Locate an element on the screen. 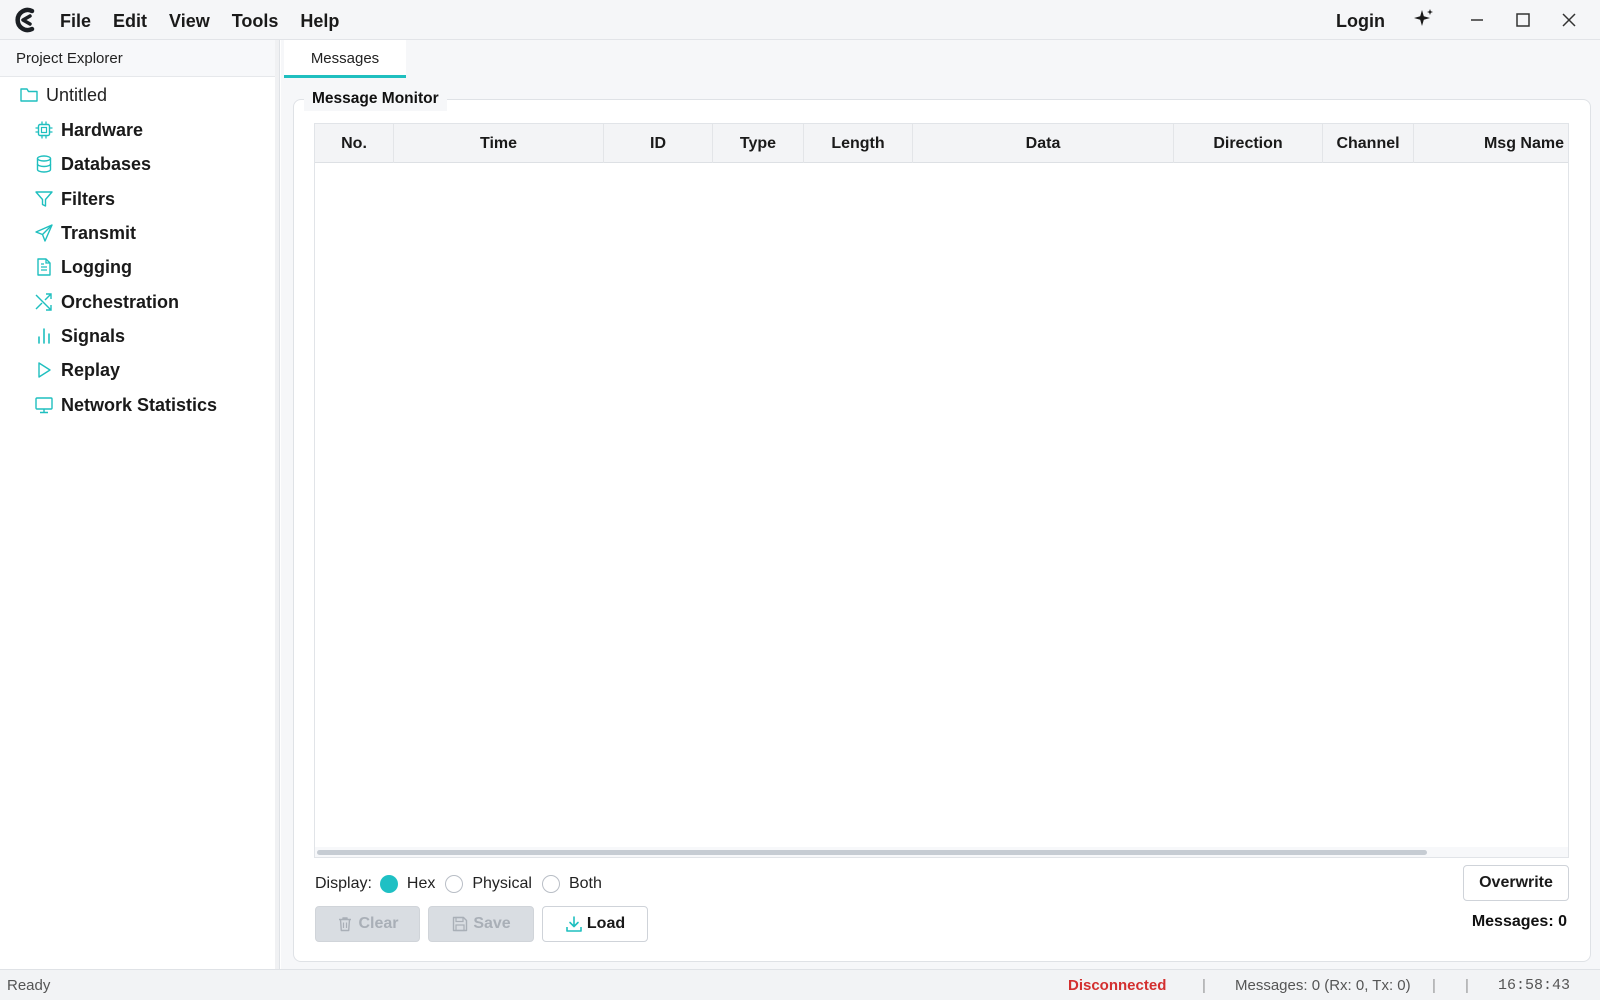 The image size is (1600, 1000). tree-item-databases: Databases is located at coordinates (92, 164).